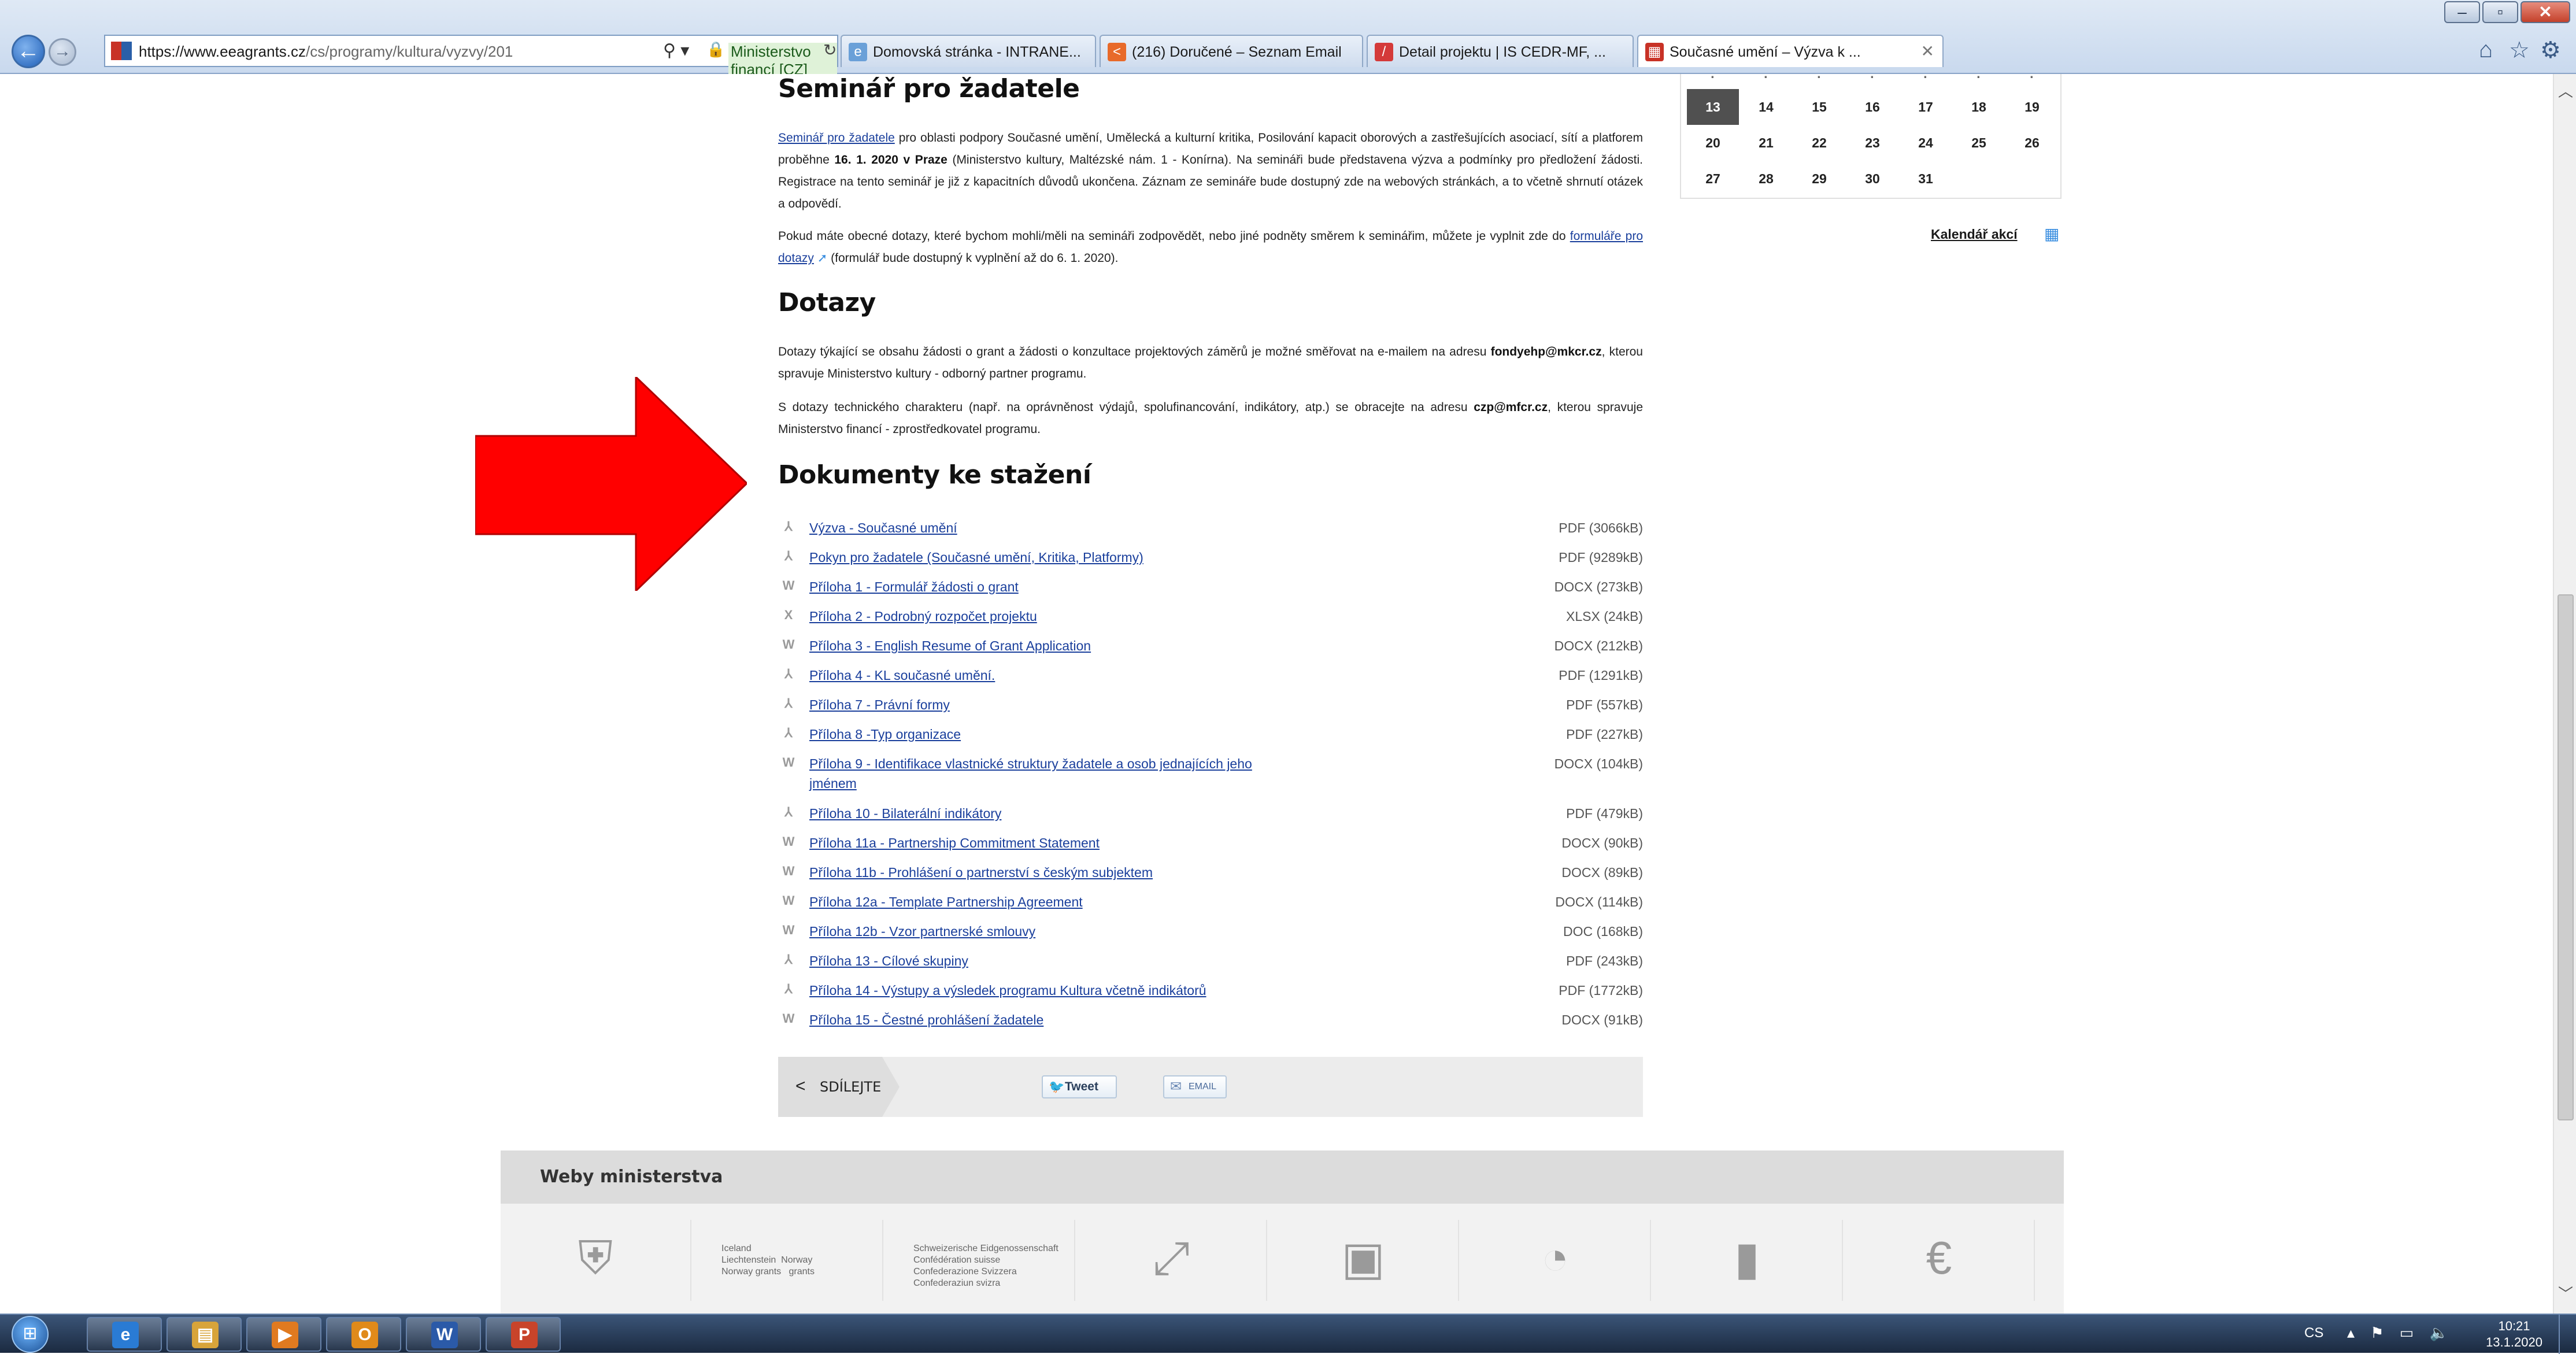 The height and width of the screenshot is (1354, 2576). Describe the element at coordinates (1791, 51) in the screenshot. I see `browser-tab: ▦ Současné umění – Výzva k ... ✕` at that location.